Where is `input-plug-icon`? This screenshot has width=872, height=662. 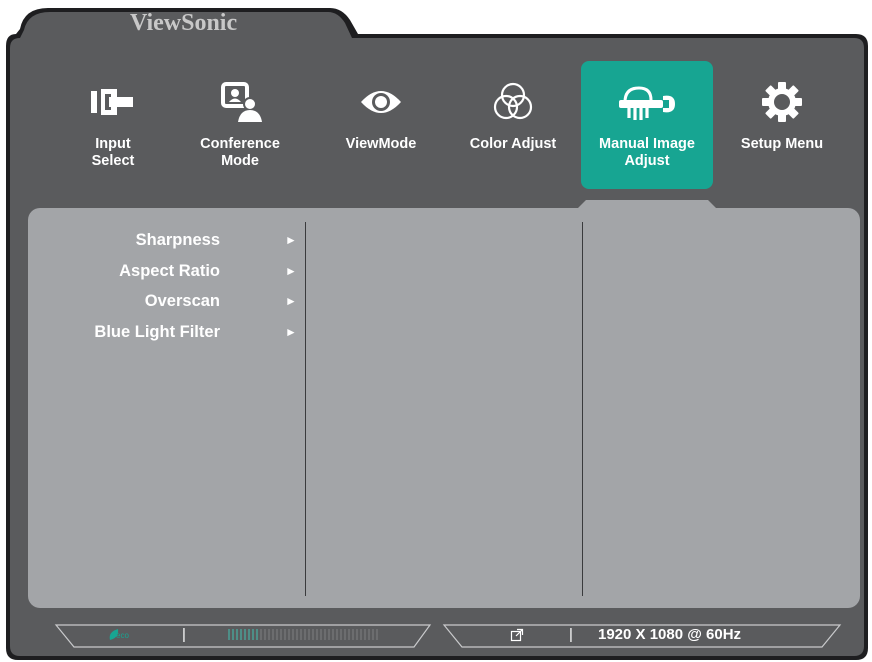 input-plug-icon is located at coordinates (113, 102).